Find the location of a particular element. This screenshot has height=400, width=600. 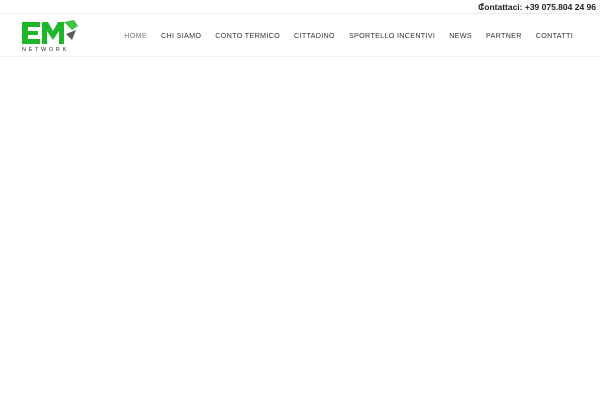

nav-chi-siamo: CHI SIAMO is located at coordinates (181, 36).